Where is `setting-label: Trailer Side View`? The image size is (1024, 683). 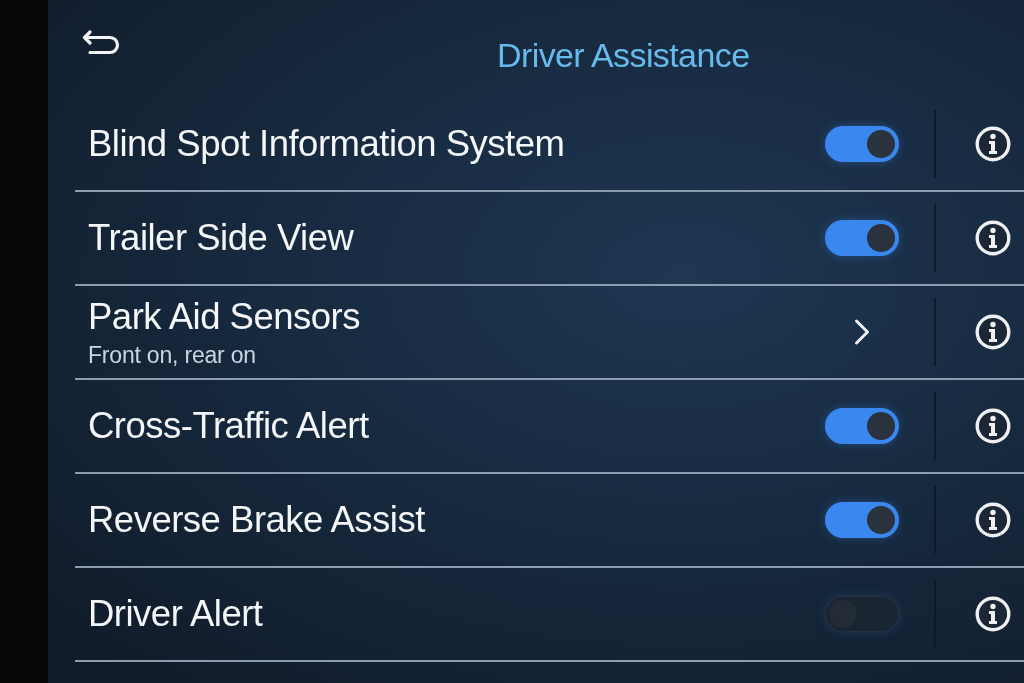
setting-label: Trailer Side View is located at coordinates (221, 238).